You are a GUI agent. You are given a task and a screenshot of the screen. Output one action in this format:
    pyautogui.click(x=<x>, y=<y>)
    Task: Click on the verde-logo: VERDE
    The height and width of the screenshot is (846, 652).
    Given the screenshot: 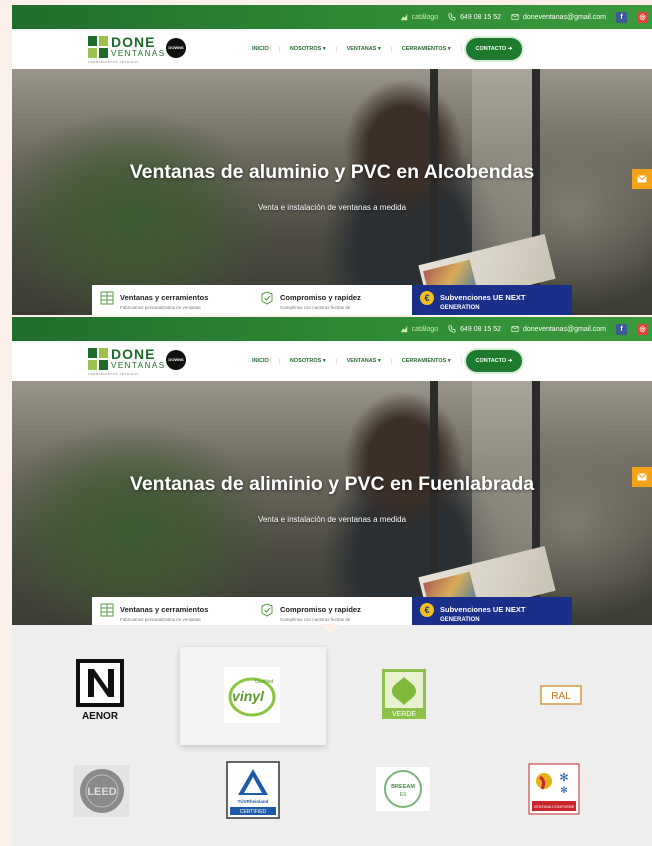 What is the action you would take?
    pyautogui.click(x=404, y=694)
    